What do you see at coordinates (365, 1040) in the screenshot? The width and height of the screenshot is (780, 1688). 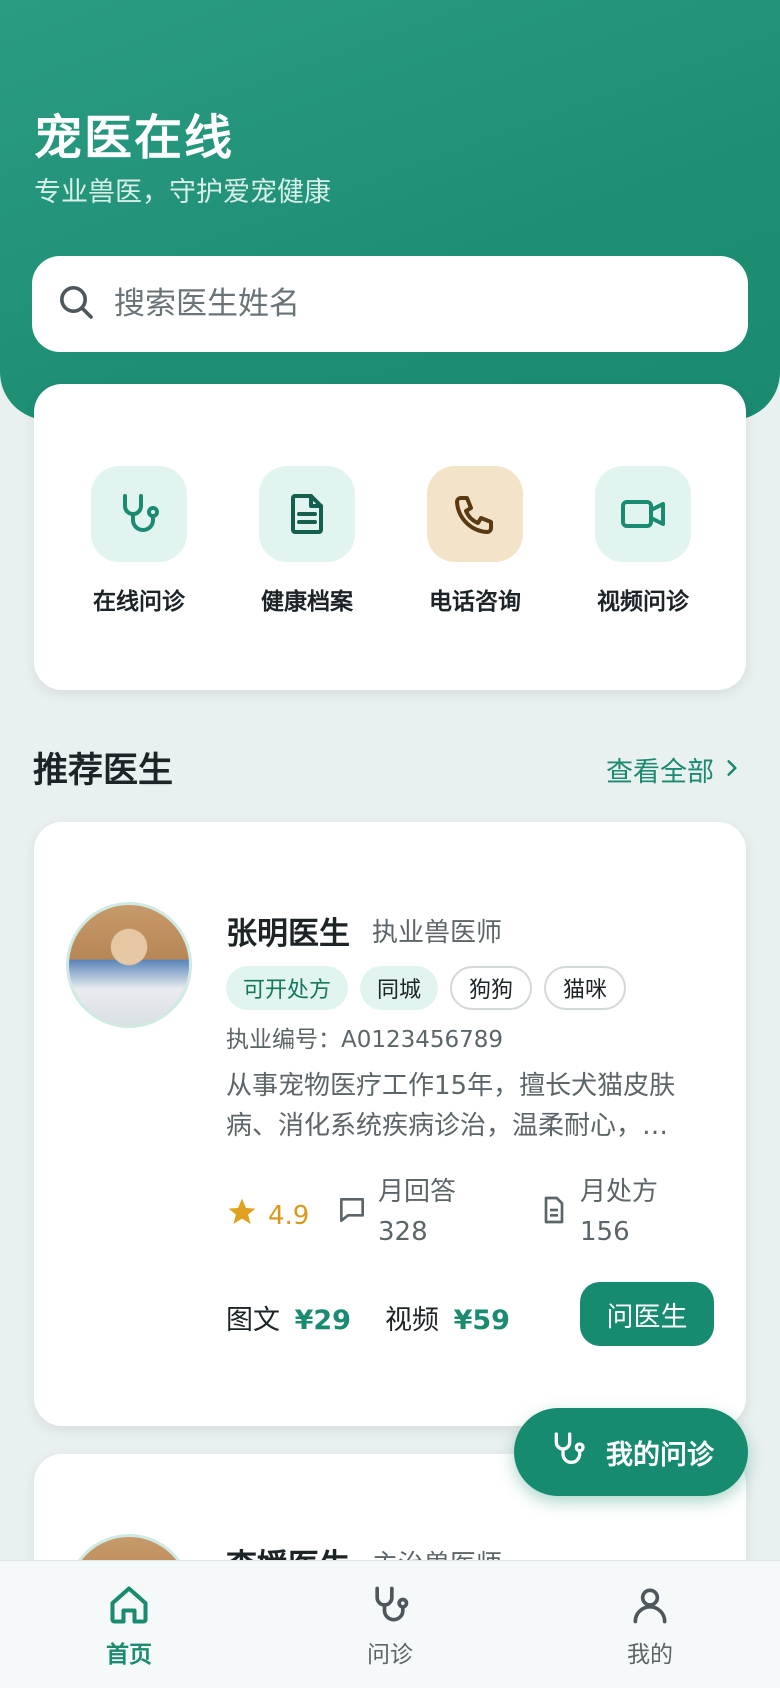 I see `doctor-license: 执业编号：A0123456789` at bounding box center [365, 1040].